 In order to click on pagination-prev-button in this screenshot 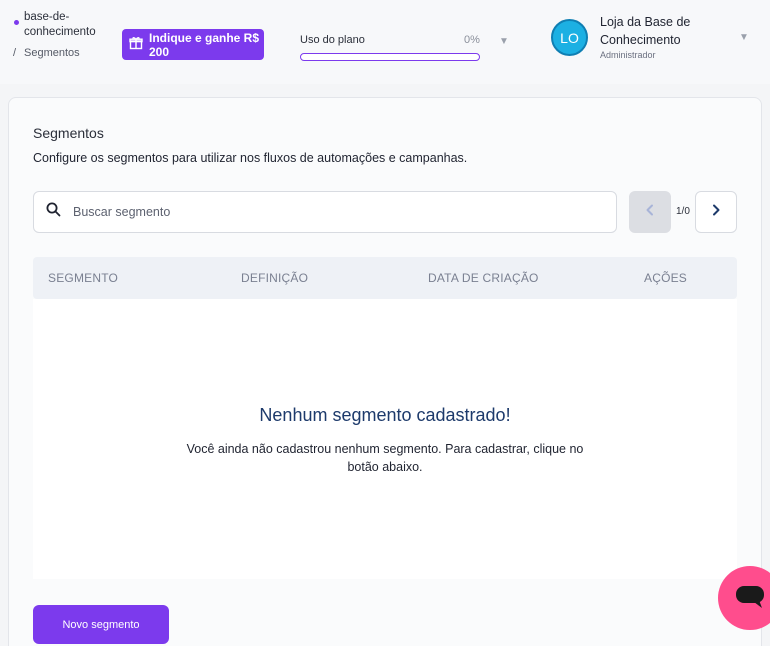, I will do `click(650, 212)`.